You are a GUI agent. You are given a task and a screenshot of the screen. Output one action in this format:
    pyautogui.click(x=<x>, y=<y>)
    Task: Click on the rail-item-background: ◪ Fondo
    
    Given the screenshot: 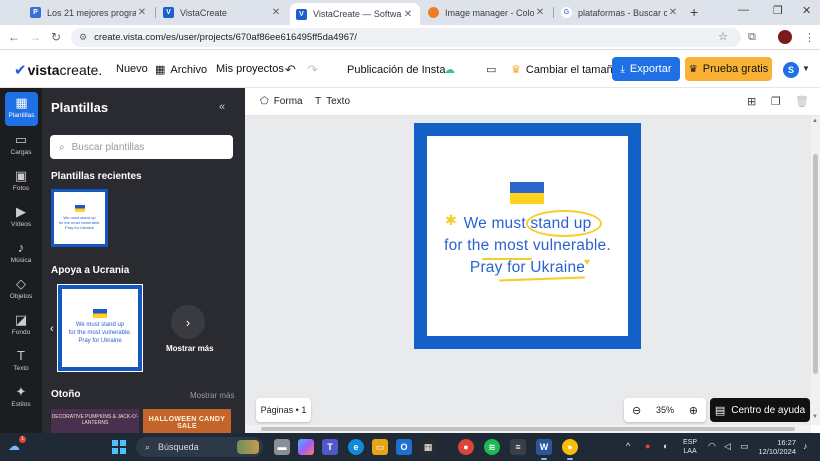 What is the action you would take?
    pyautogui.click(x=21, y=326)
    